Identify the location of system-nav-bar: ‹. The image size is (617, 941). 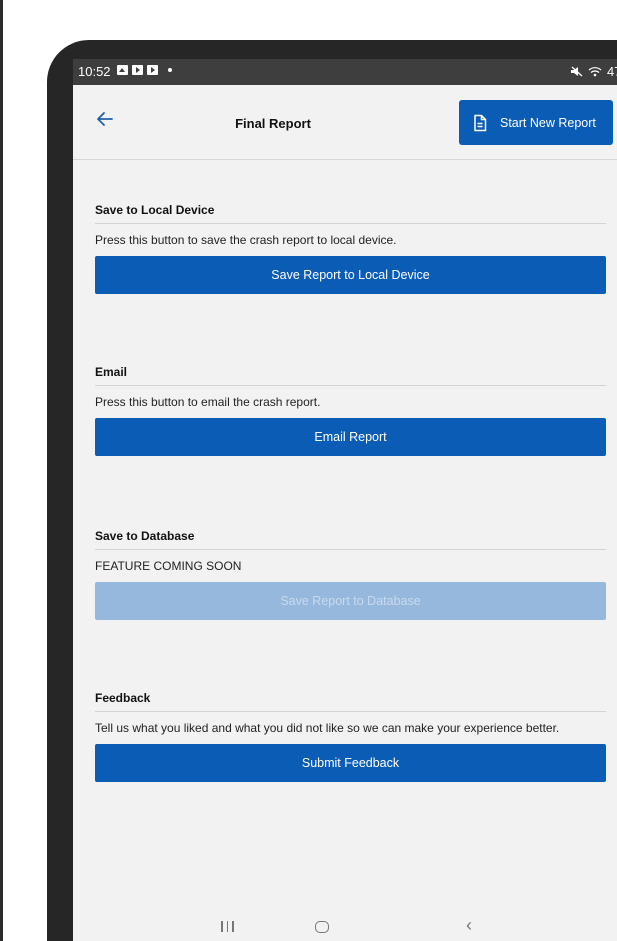
(345, 925).